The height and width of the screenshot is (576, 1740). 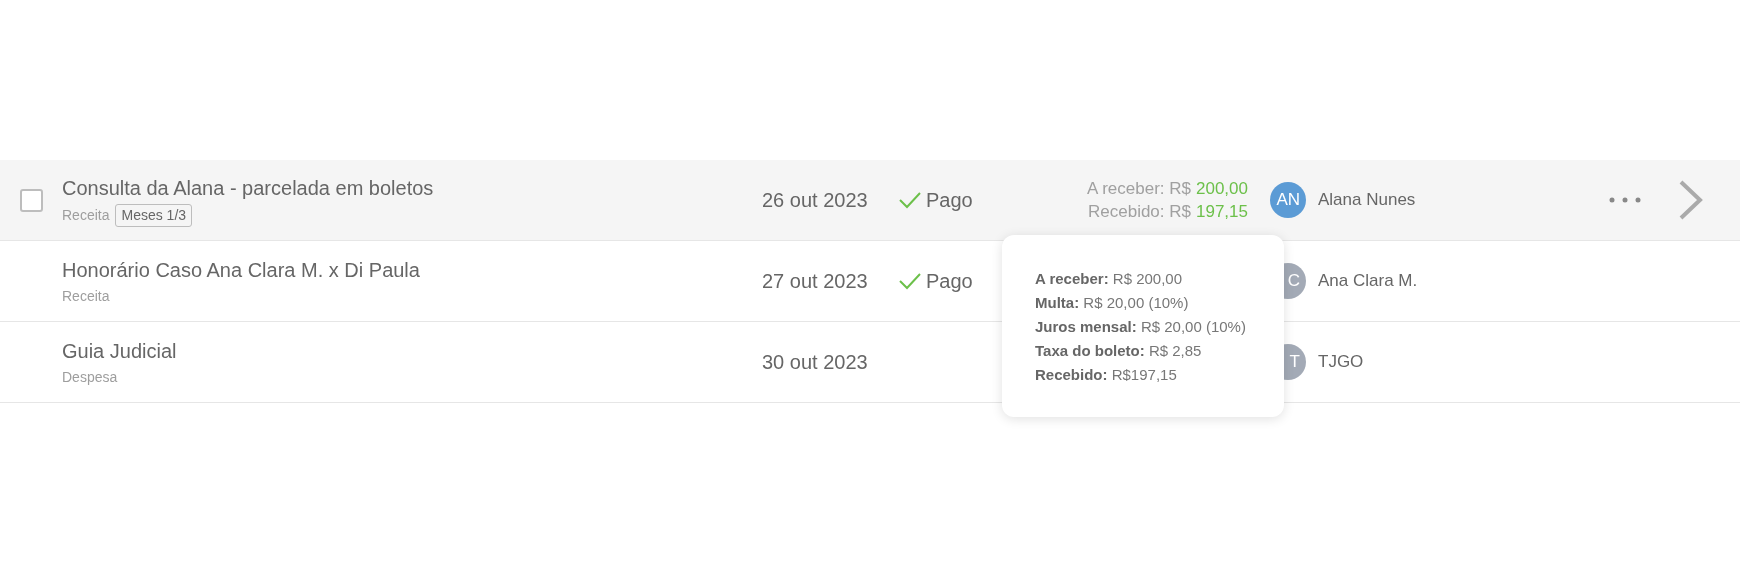 What do you see at coordinates (241, 270) in the screenshot?
I see `entry-title: Honorário Caso Ana Clara M. x Di Paula` at bounding box center [241, 270].